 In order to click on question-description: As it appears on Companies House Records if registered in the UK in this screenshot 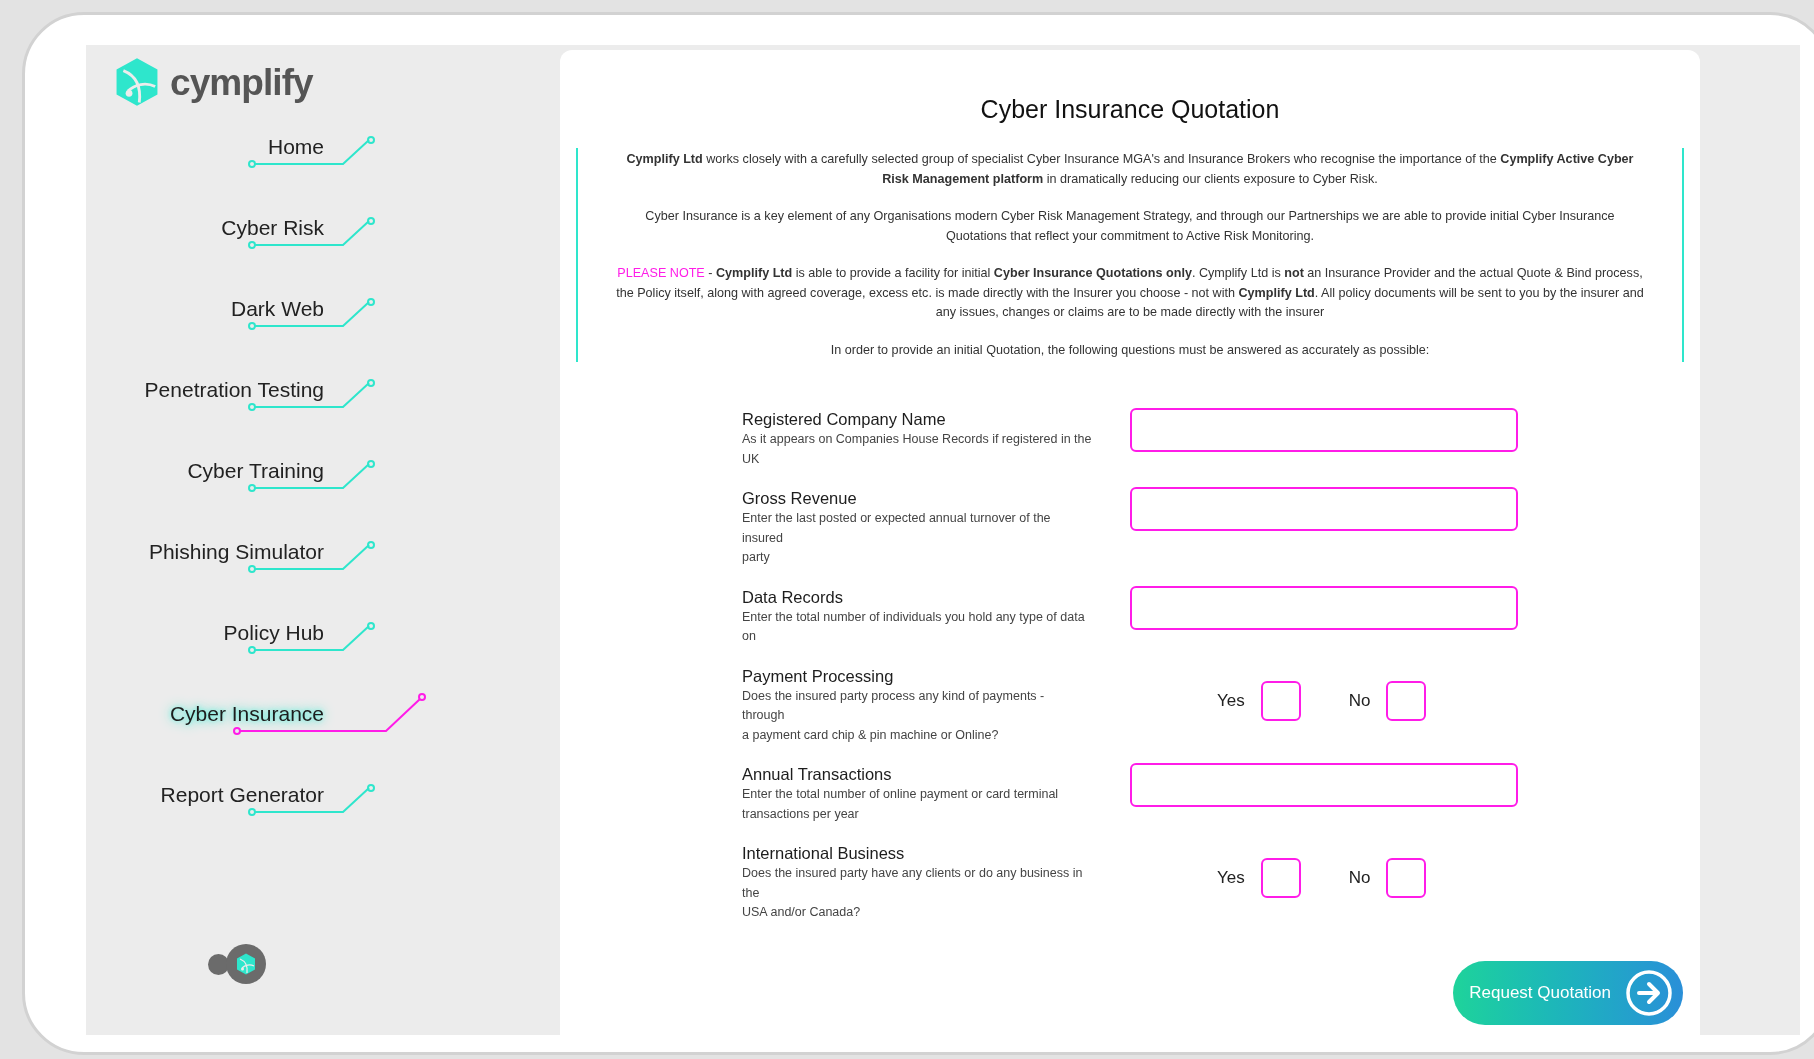, I will do `click(917, 449)`.